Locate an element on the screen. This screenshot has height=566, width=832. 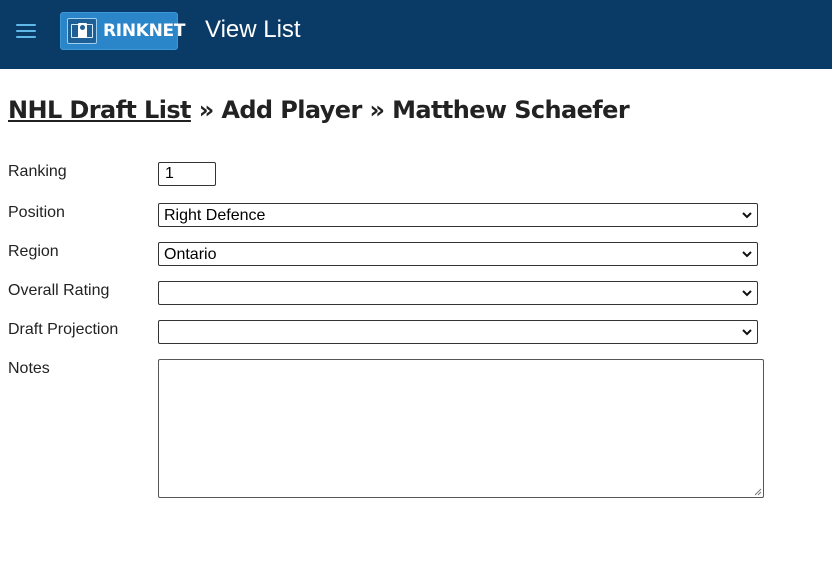
draft-projection-select is located at coordinates (458, 332).